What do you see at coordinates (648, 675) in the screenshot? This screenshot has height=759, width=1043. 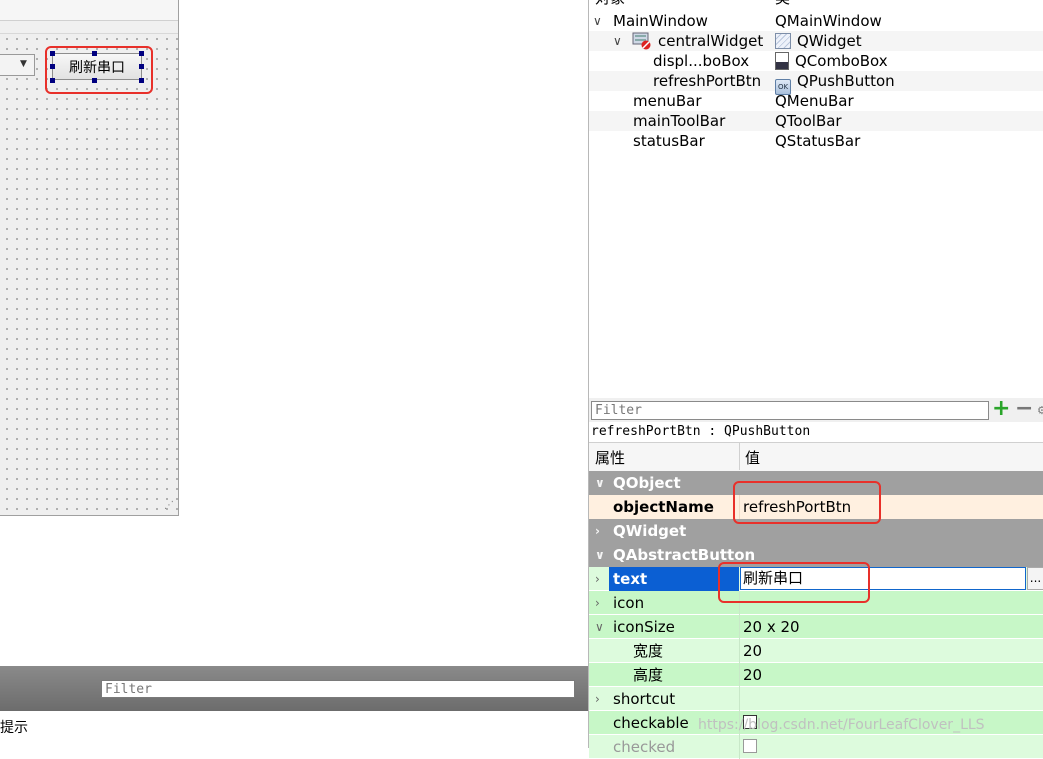 I see `prop-name: 高度` at bounding box center [648, 675].